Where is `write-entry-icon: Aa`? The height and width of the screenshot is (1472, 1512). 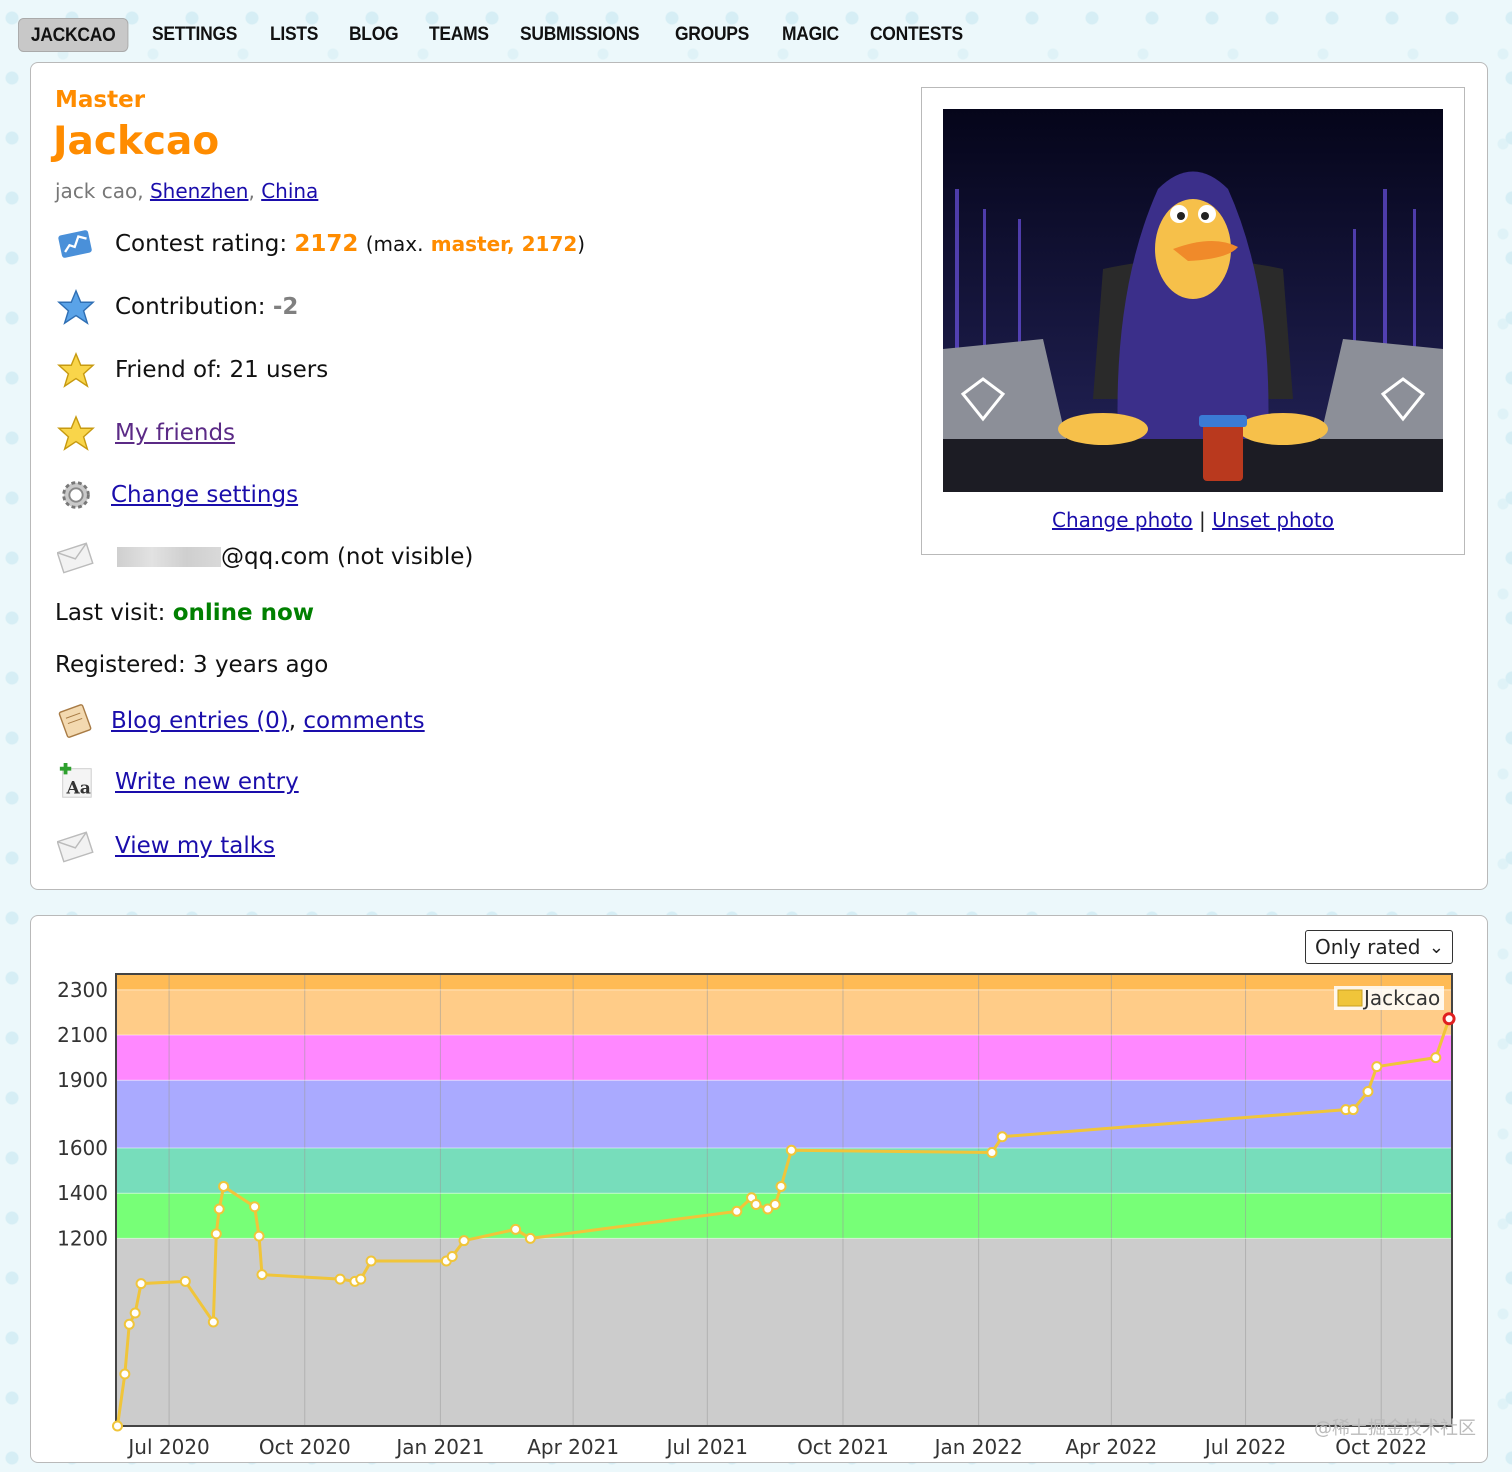
write-entry-icon: Aa is located at coordinates (76, 782).